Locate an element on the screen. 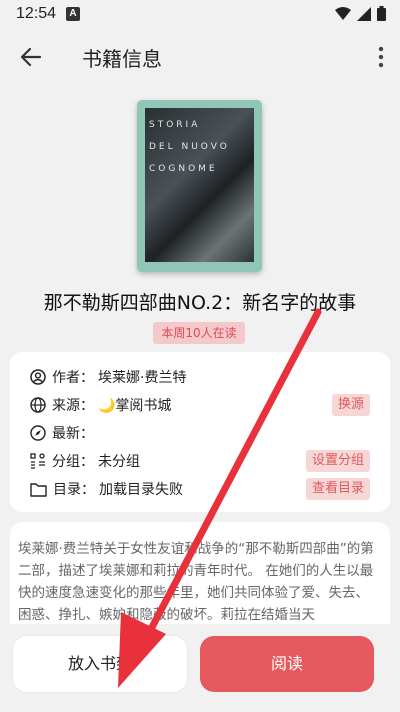 The width and height of the screenshot is (400, 712). battery-icon is located at coordinates (381, 13).